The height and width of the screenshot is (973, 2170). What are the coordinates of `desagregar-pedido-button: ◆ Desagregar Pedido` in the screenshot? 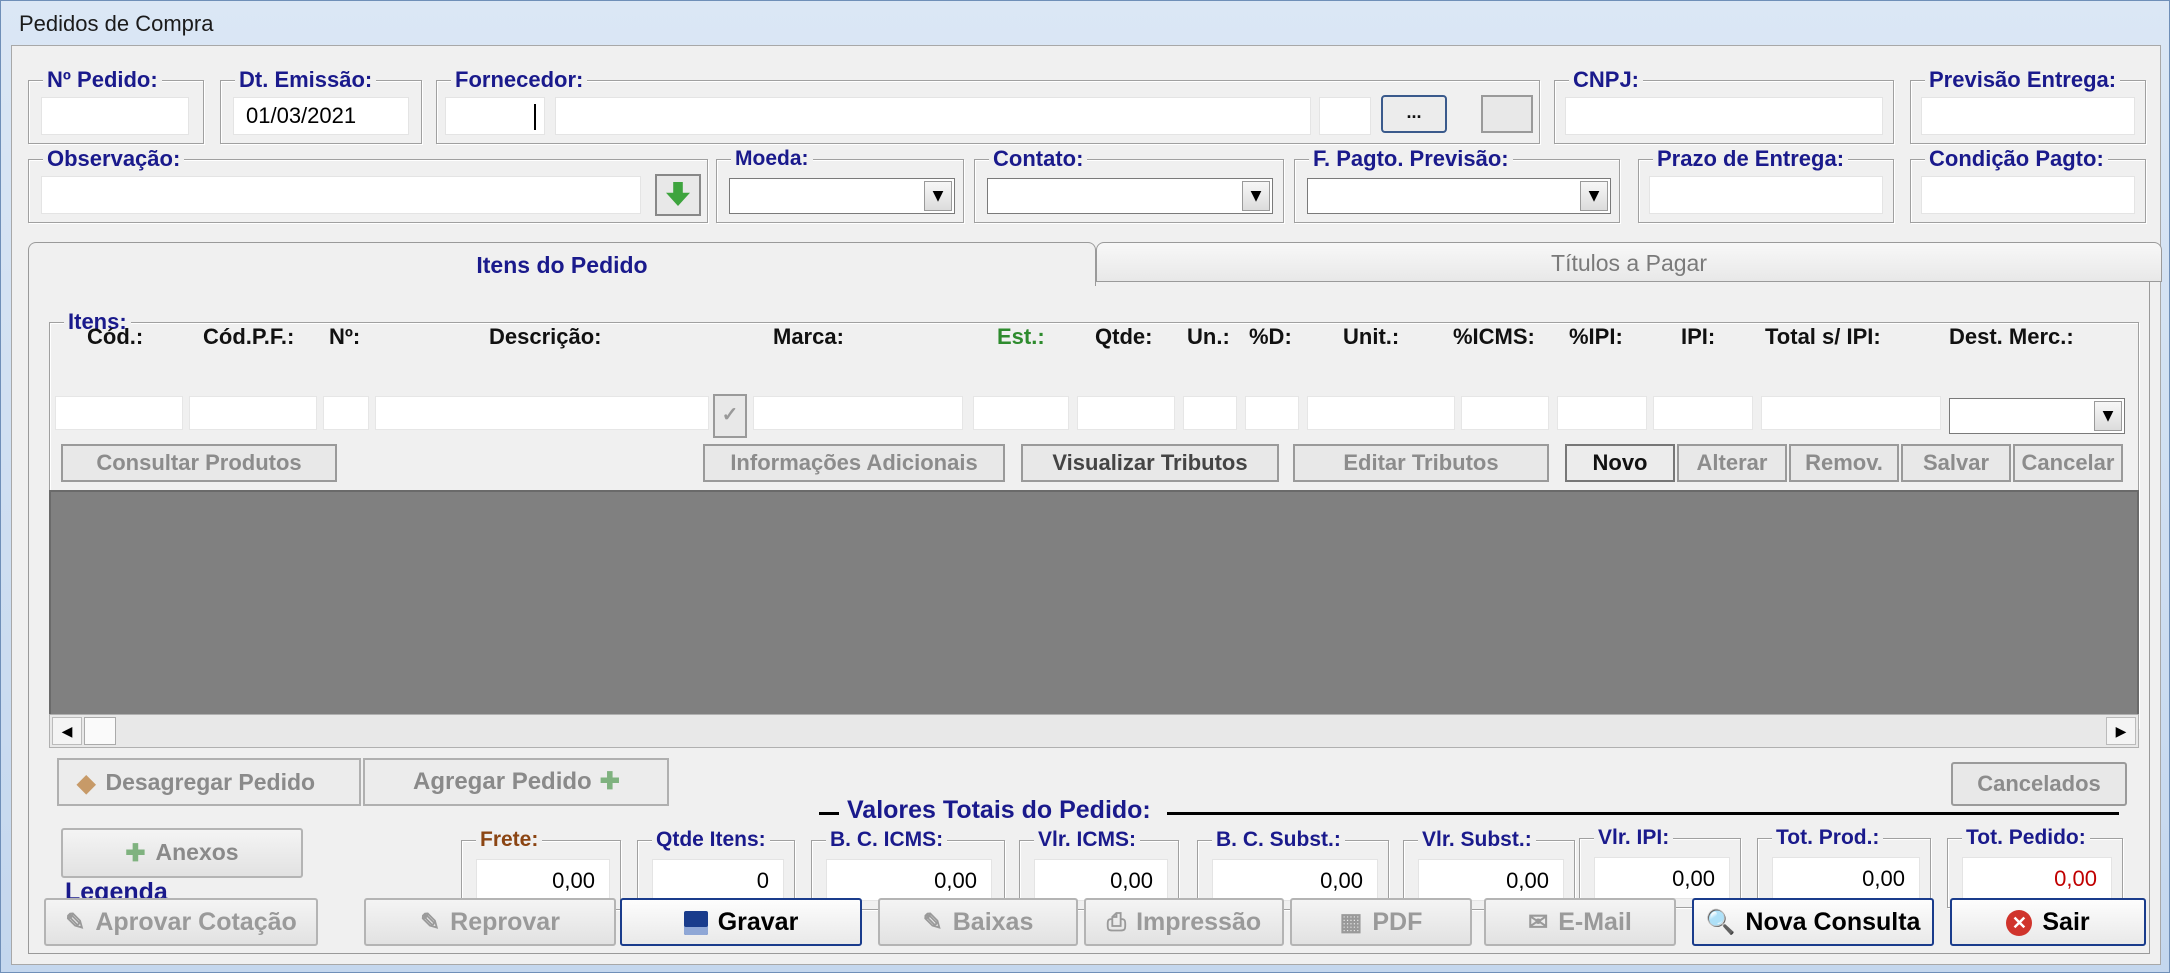 It's located at (209, 782).